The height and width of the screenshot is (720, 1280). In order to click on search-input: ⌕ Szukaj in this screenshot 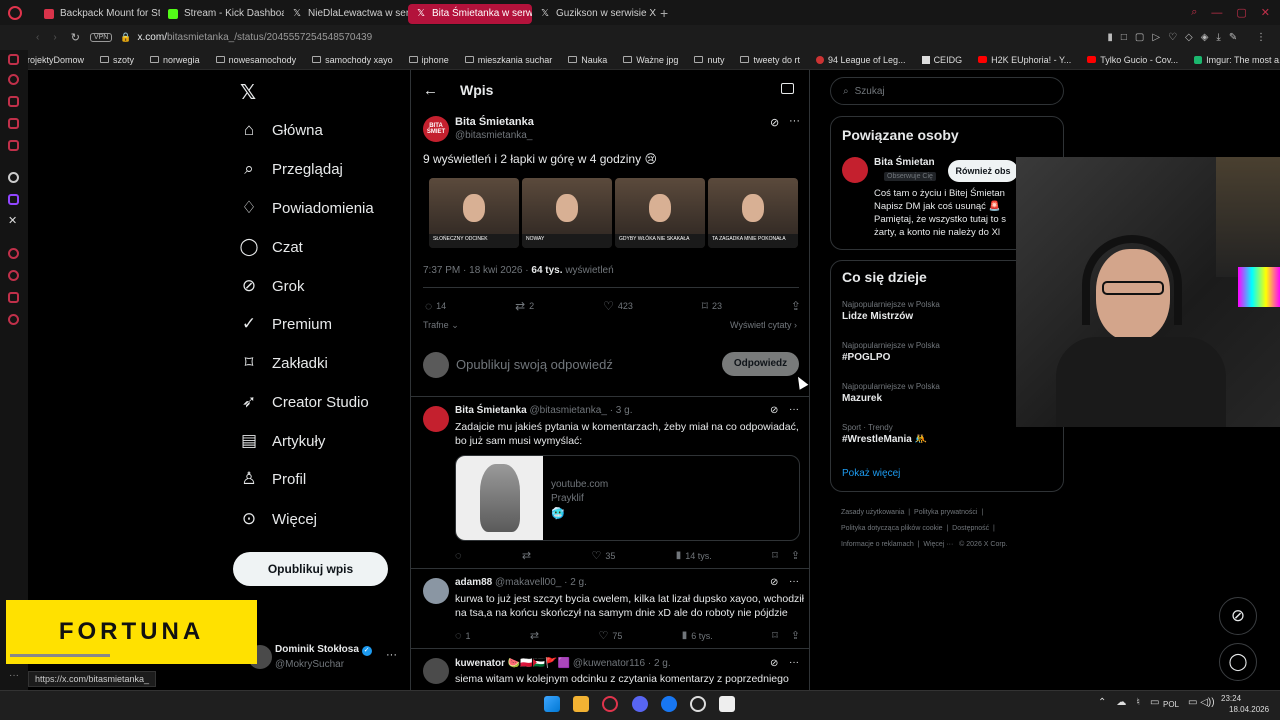, I will do `click(947, 91)`.